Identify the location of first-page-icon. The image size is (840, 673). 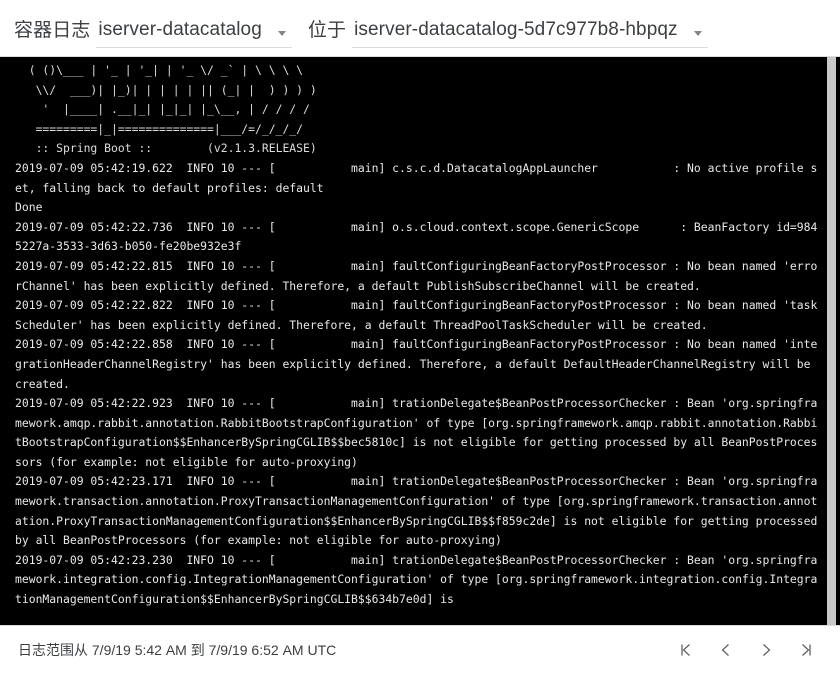
(685, 649).